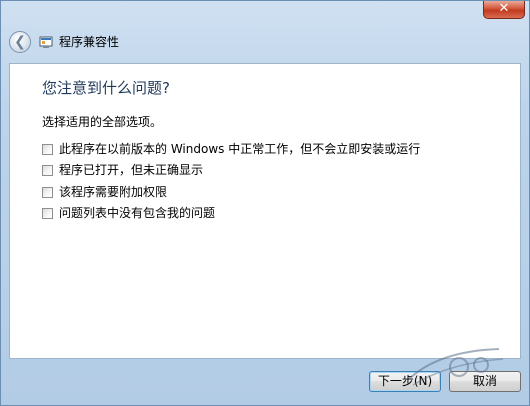  I want to click on option-additional-permissions: 该程序需要附加权限, so click(104, 192).